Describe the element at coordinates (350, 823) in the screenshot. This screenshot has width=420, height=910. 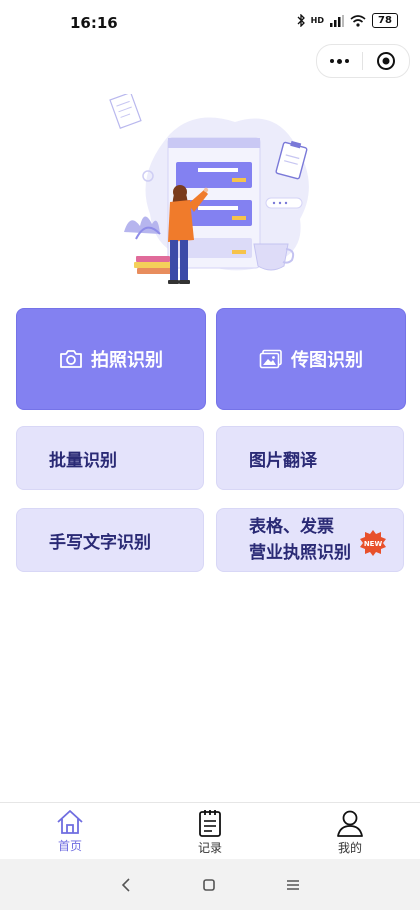
I see `user-icon` at that location.